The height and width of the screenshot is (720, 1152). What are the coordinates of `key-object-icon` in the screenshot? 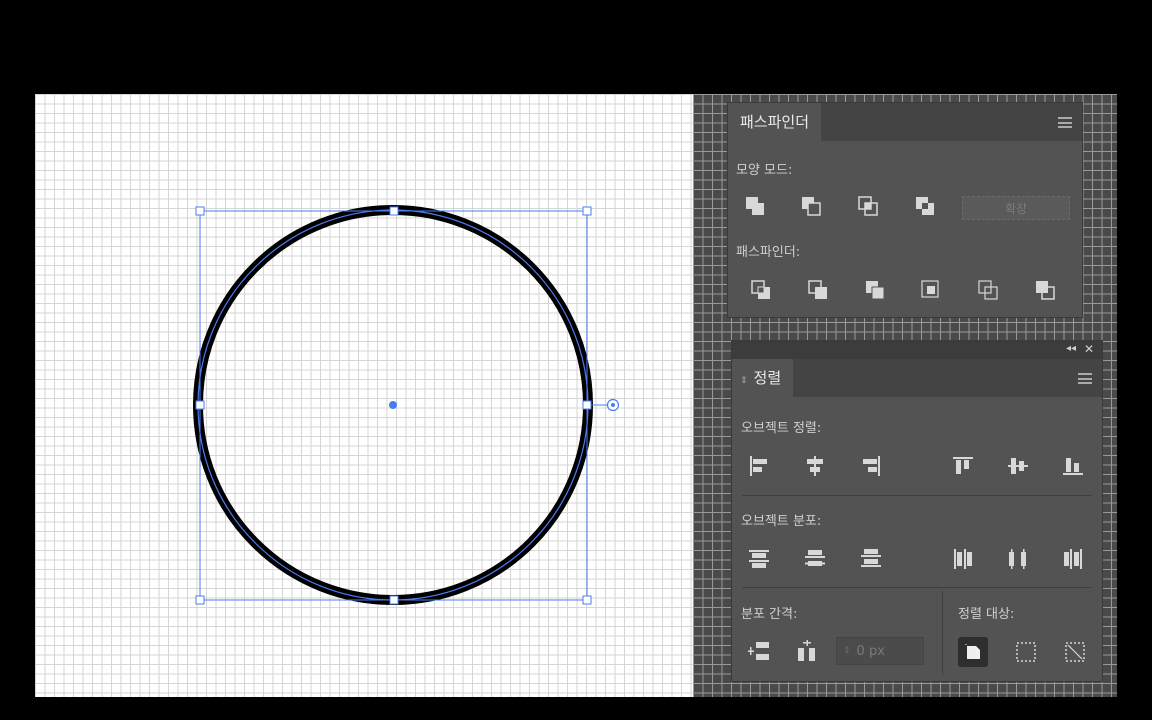 It's located at (972, 651).